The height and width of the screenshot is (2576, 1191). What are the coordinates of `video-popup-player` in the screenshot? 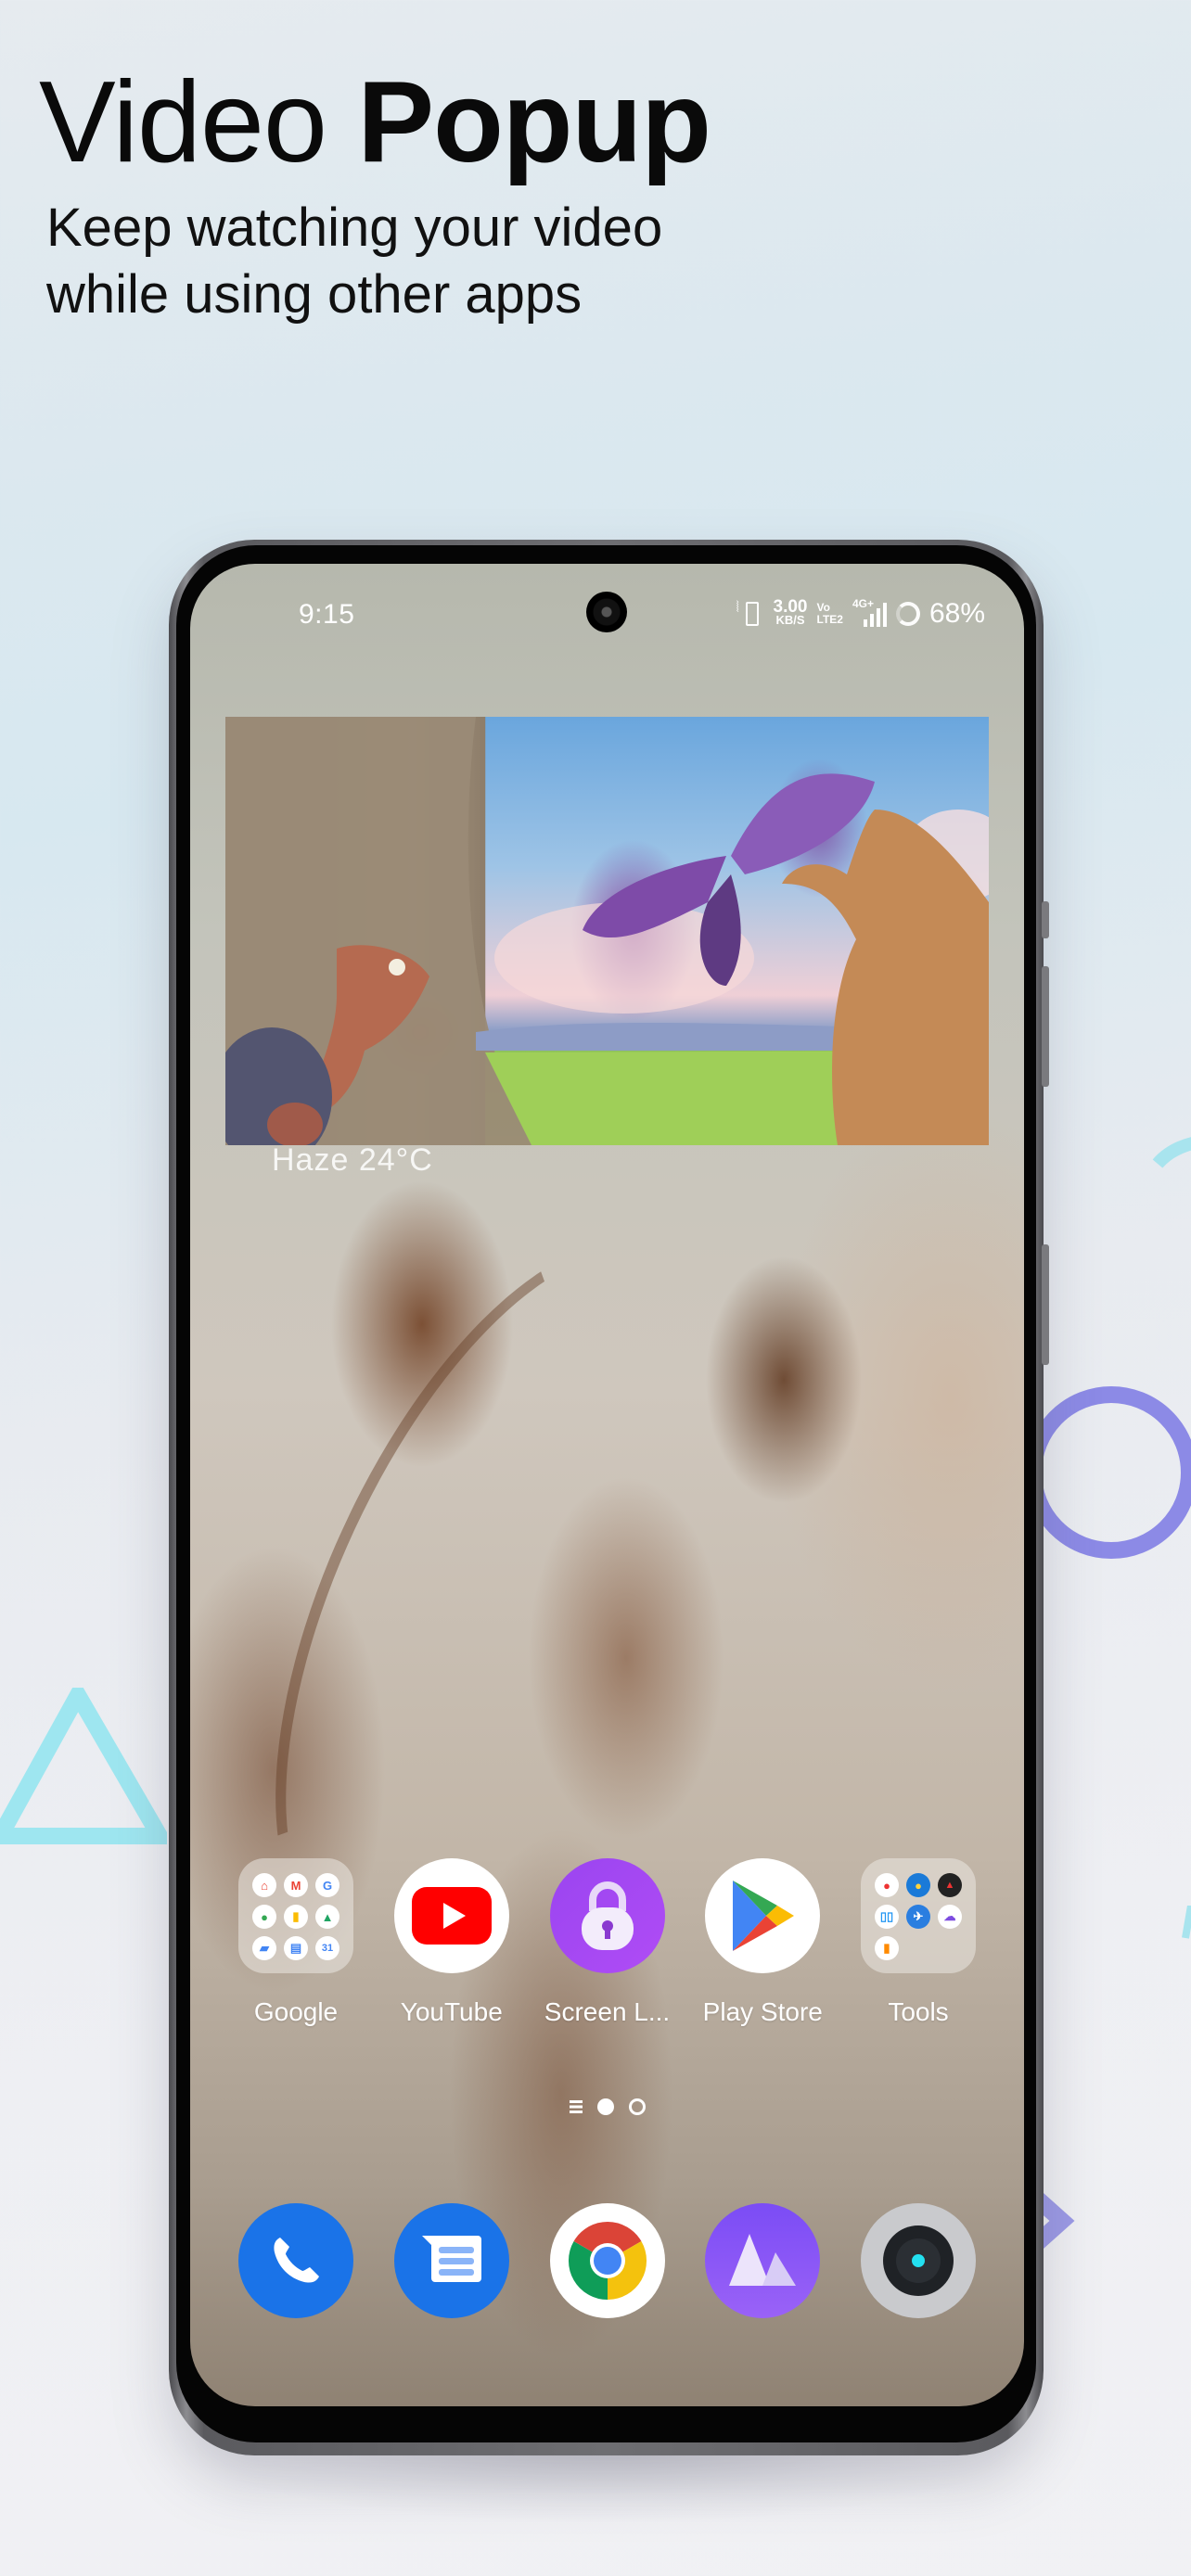 It's located at (607, 931).